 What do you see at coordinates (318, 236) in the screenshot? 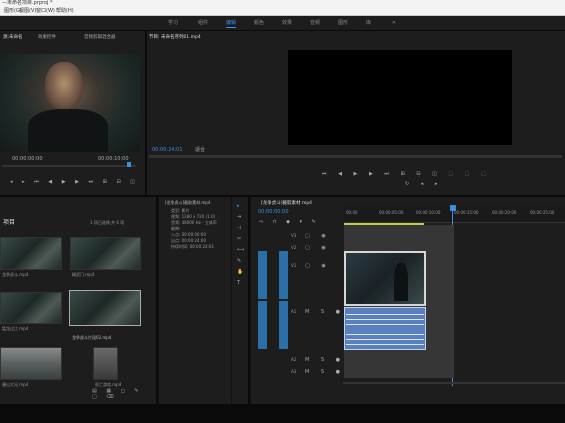
I see `track-controls-v3: ▢ ◉` at bounding box center [318, 236].